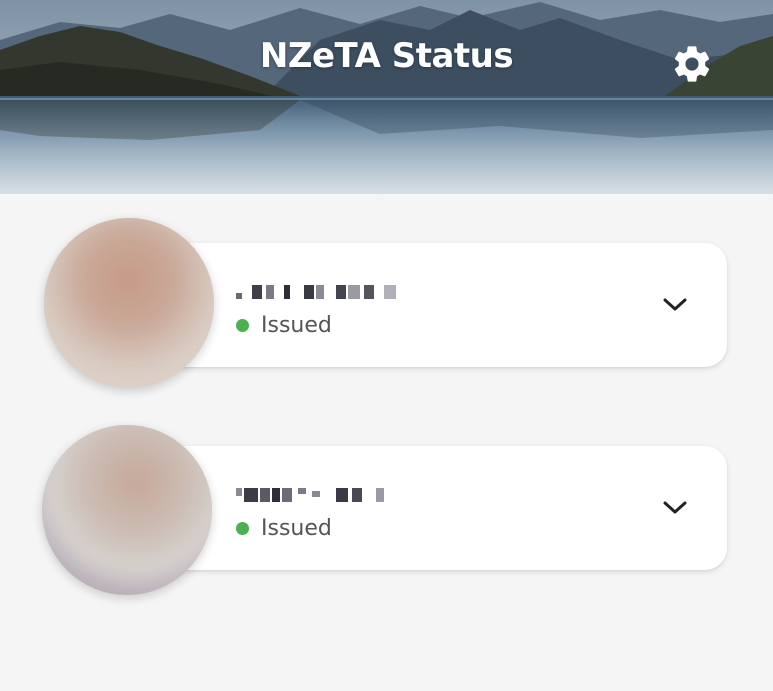 The width and height of the screenshot is (773, 691). Describe the element at coordinates (386, 56) in the screenshot. I see `page-title: NZeTA Status` at that location.